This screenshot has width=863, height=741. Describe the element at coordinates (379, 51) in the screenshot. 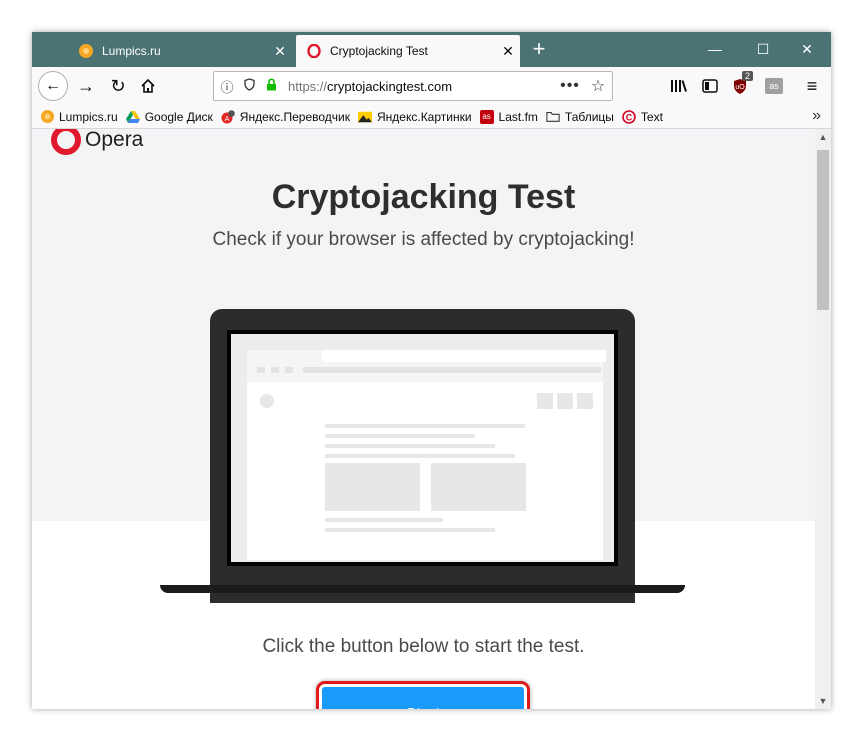

I see `tab-title: Cryptojacking Test` at that location.